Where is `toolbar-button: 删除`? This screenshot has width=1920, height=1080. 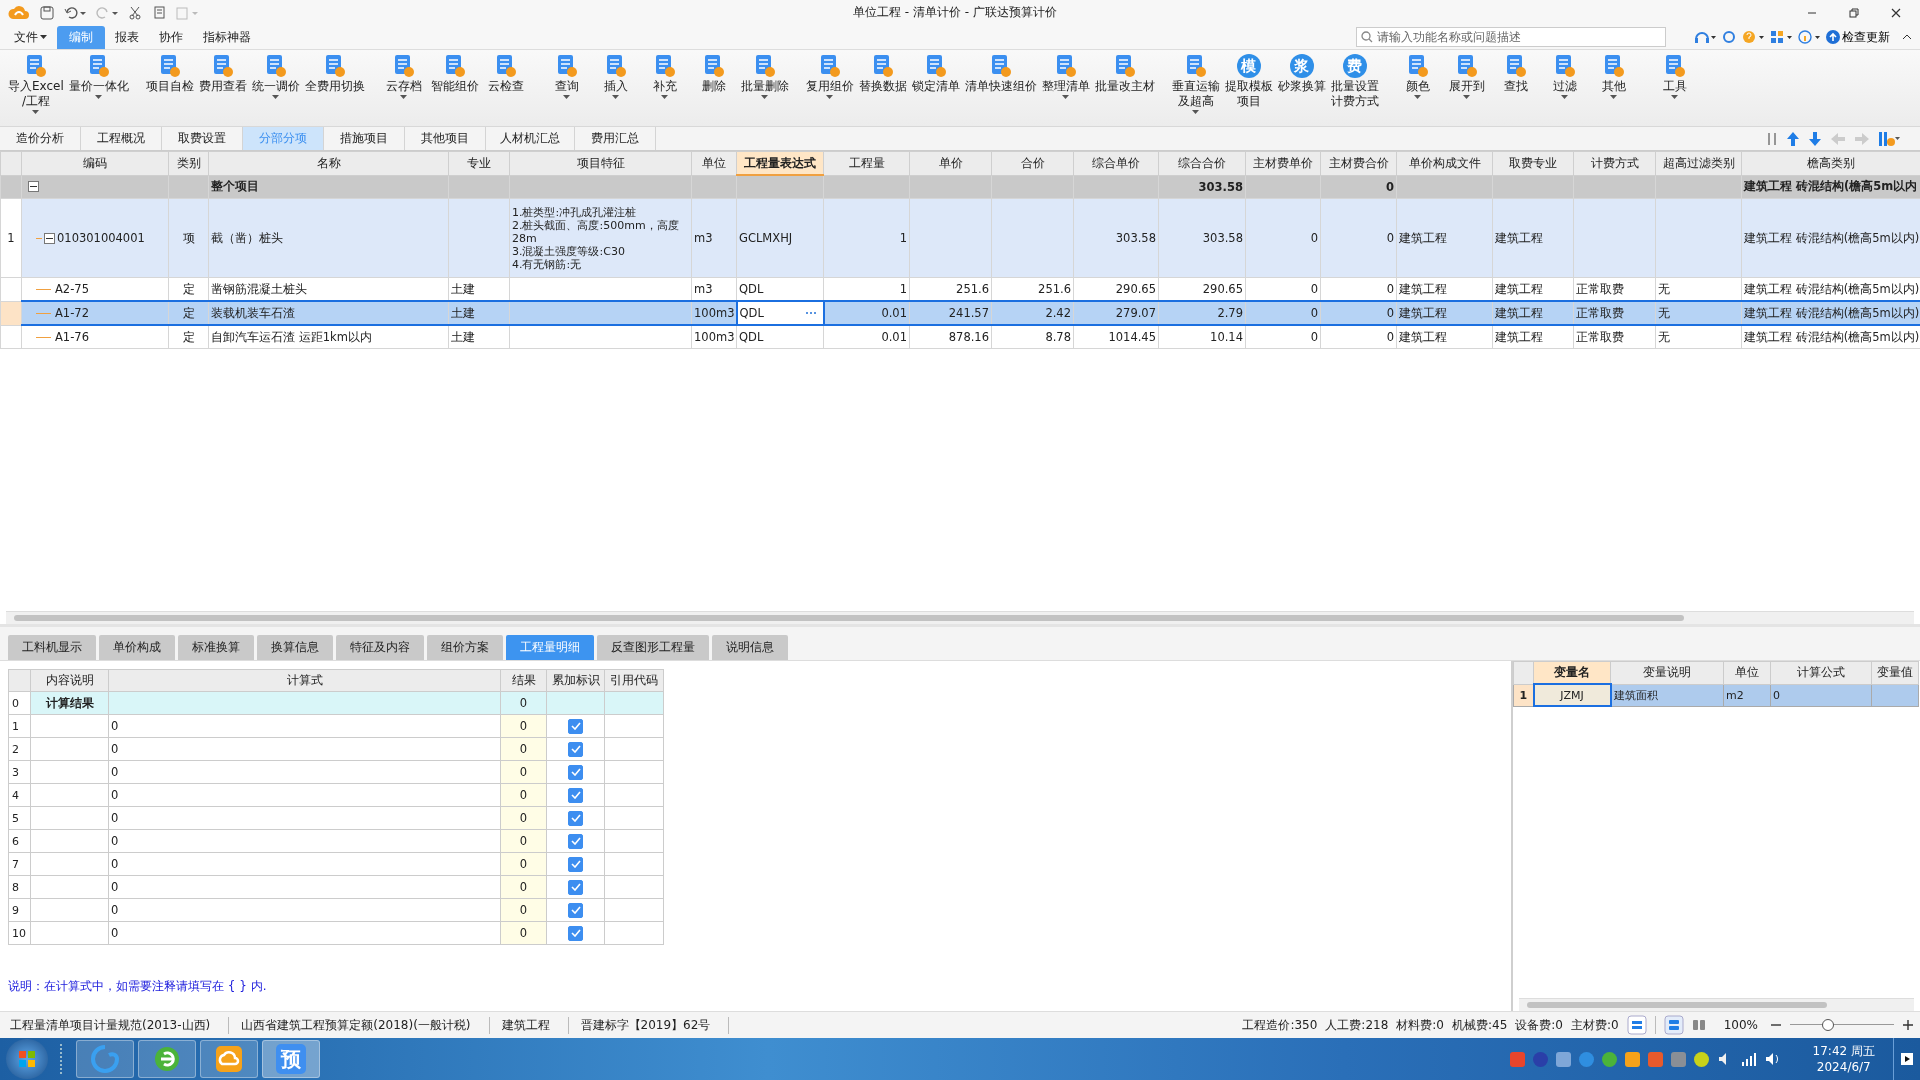
toolbar-button: 删除 is located at coordinates (713, 74).